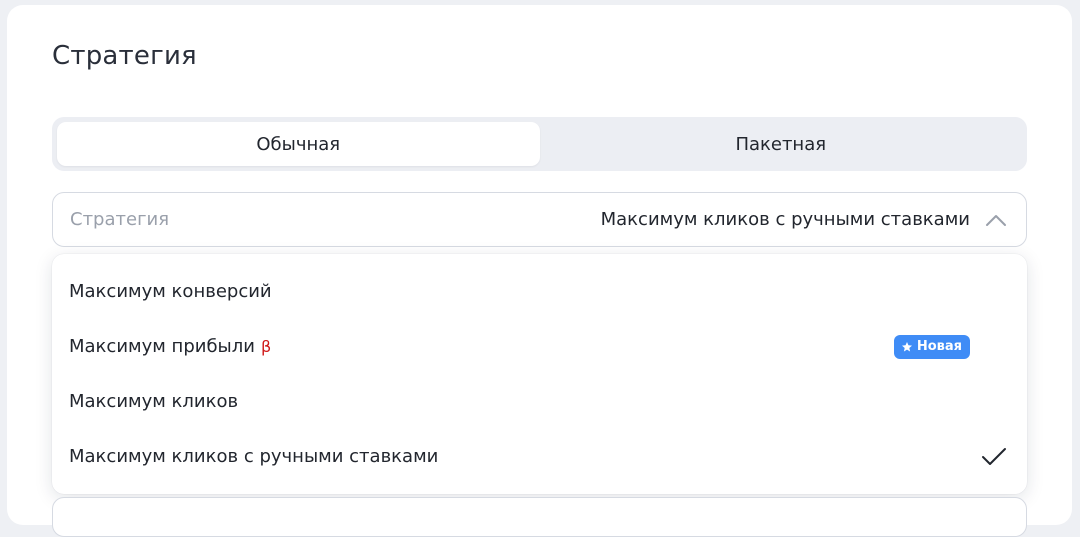 The width and height of the screenshot is (1080, 537). Describe the element at coordinates (162, 346) in the screenshot. I see `option-label: Максимум прибыли` at that location.